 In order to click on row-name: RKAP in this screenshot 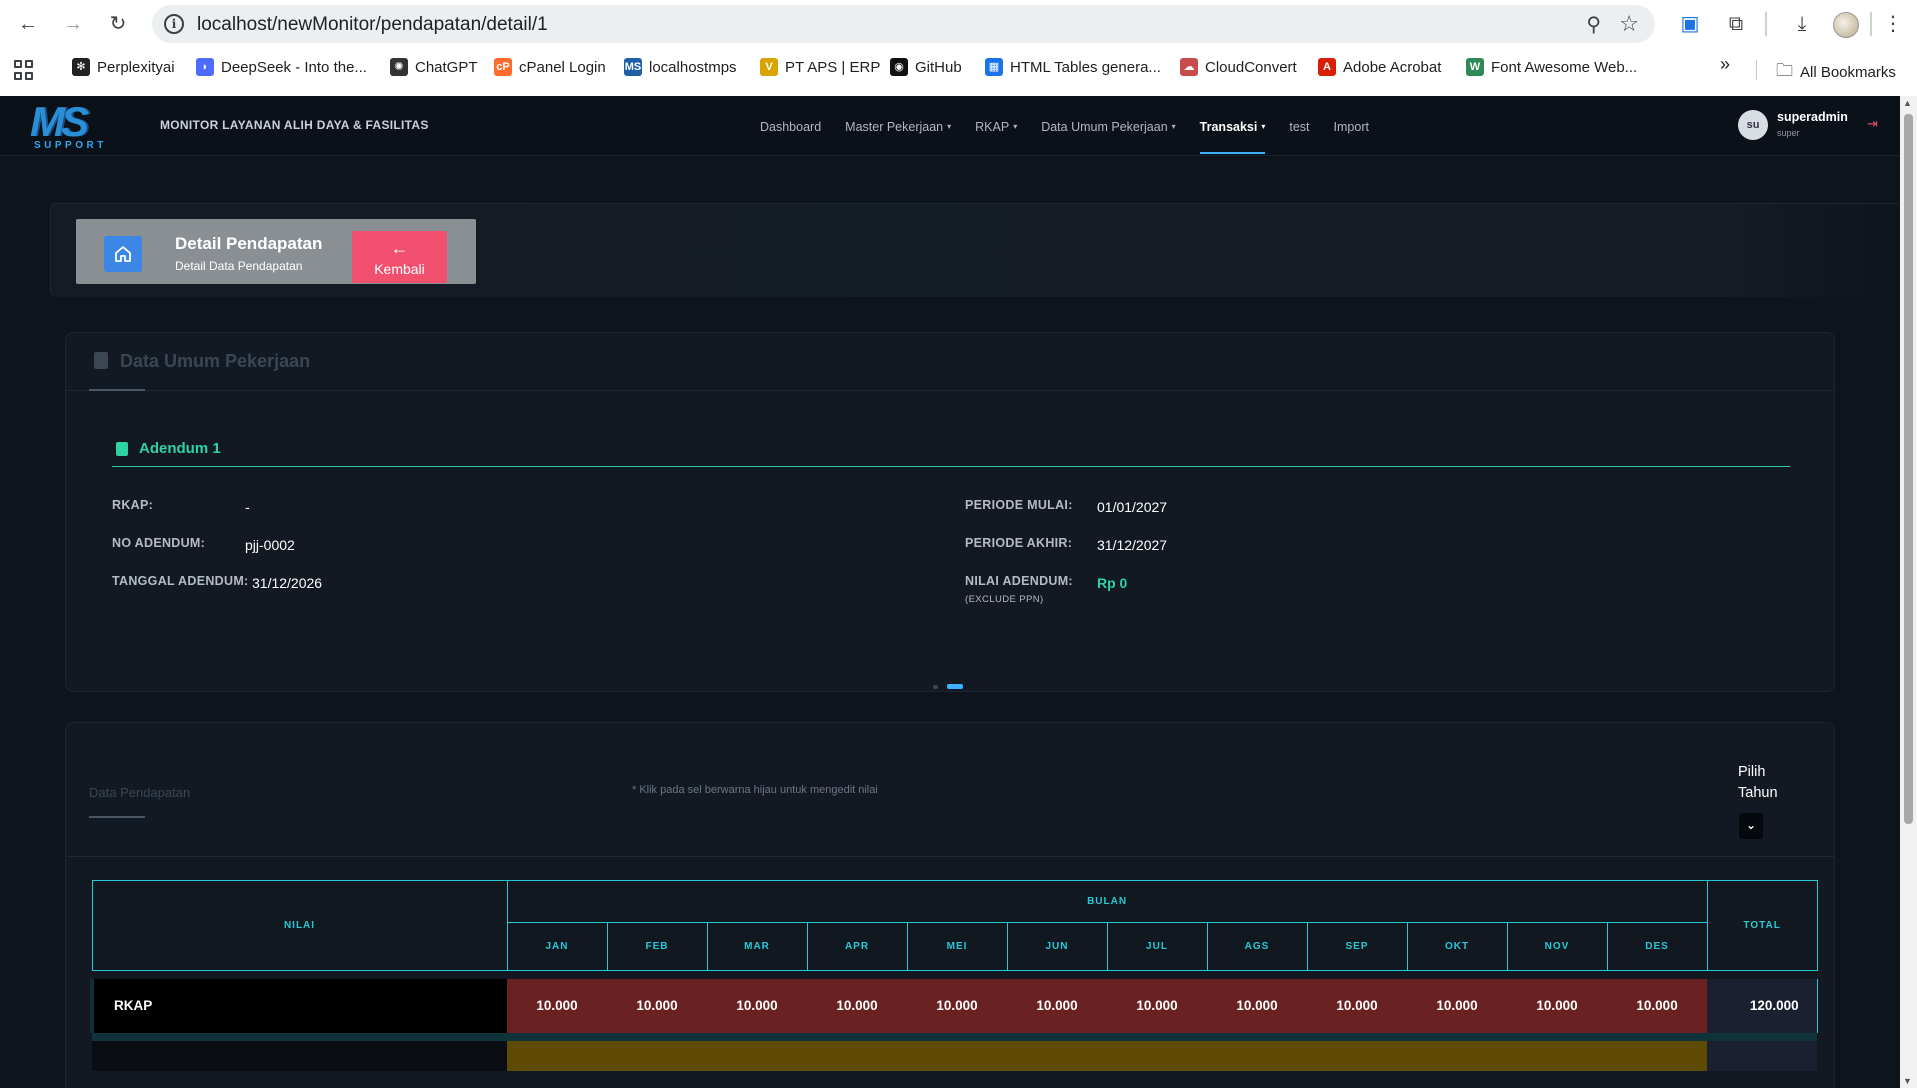, I will do `click(298, 1005)`.